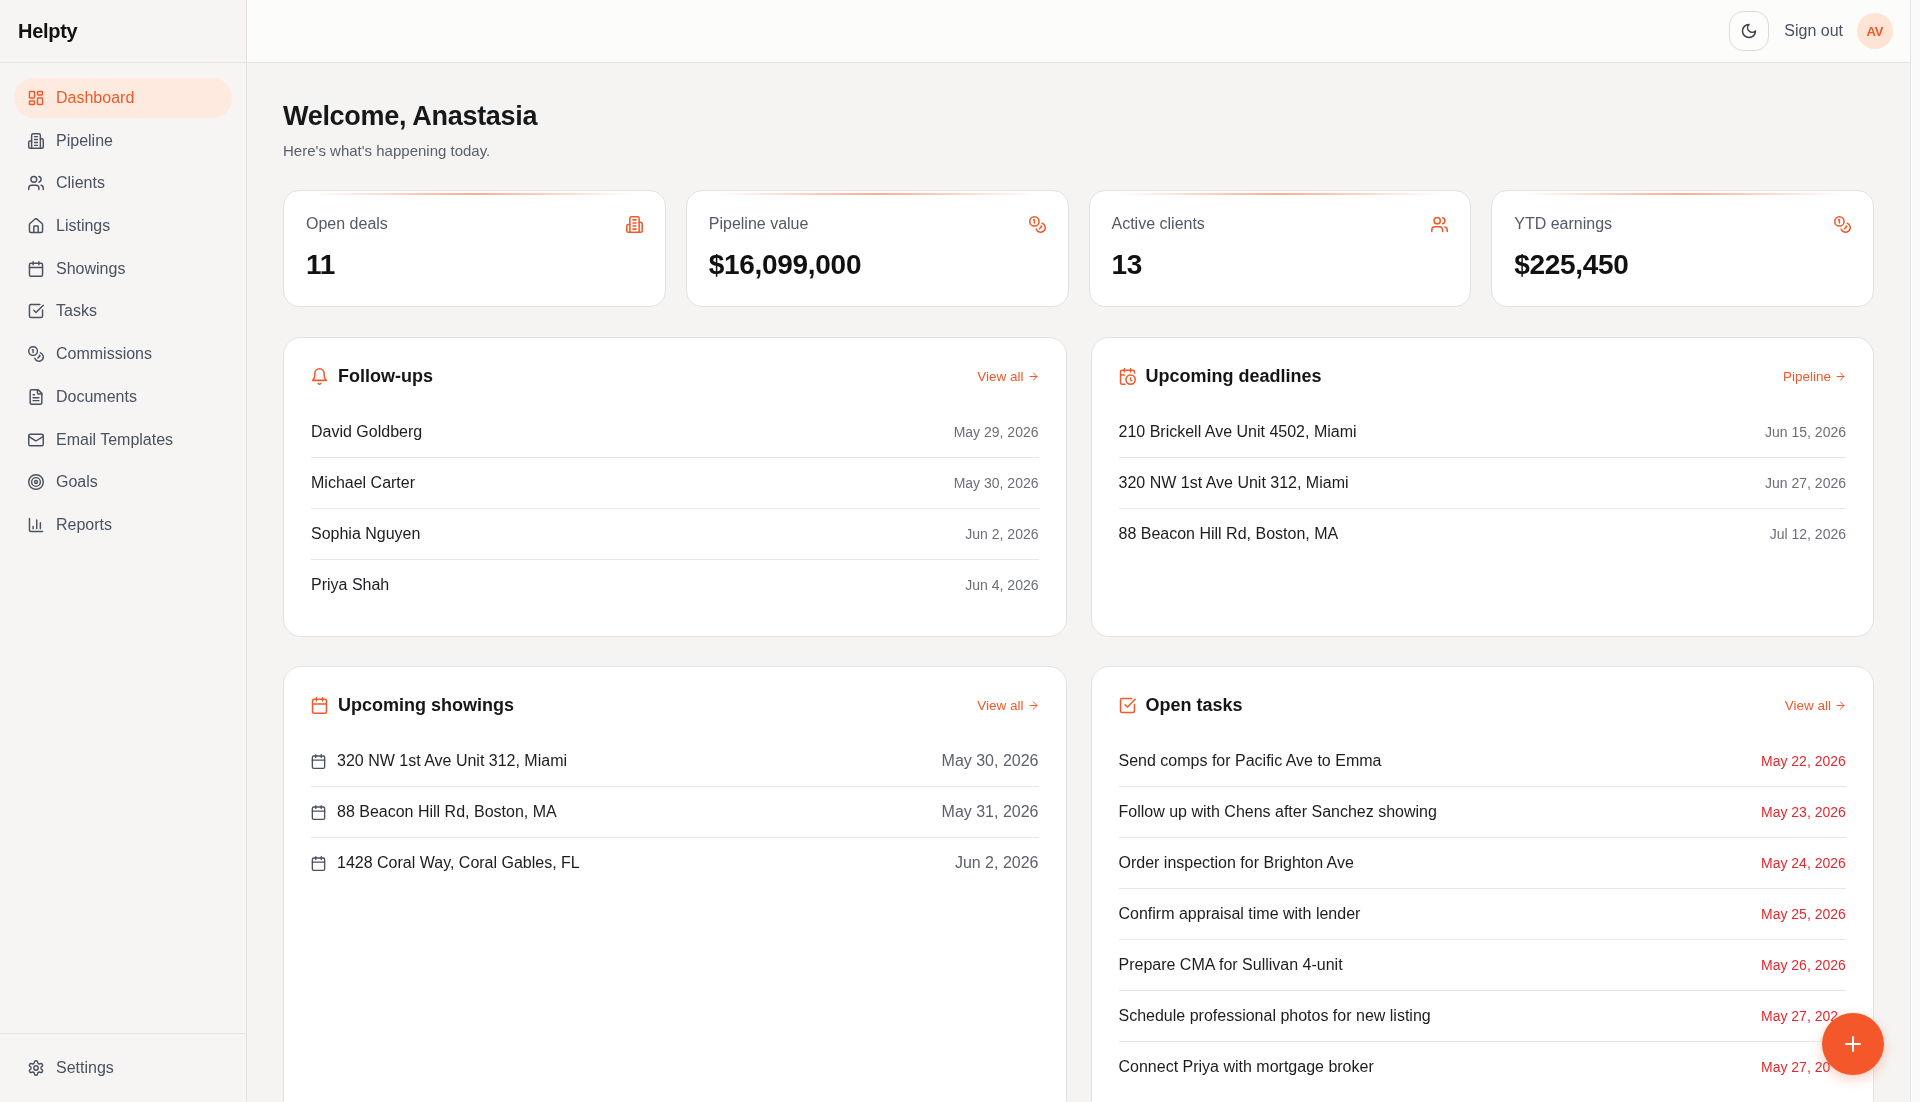 This screenshot has height=1102, width=1920. I want to click on contact-name: Priya Shah, so click(351, 585).